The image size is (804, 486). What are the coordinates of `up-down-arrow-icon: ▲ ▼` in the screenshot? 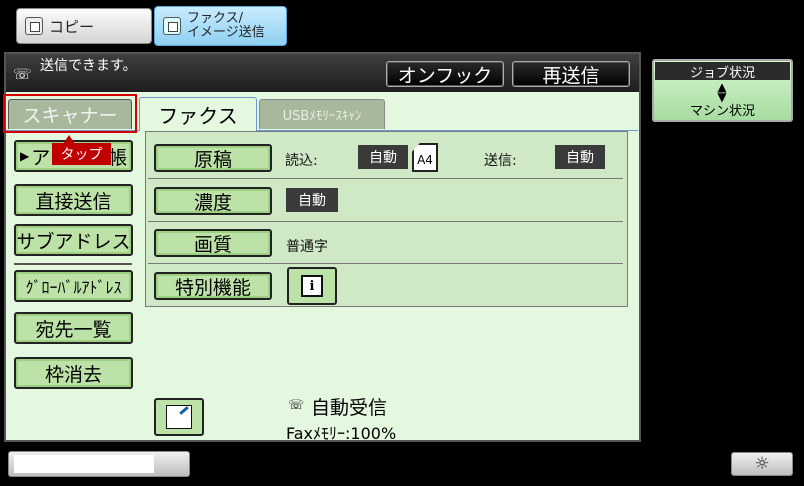 It's located at (722, 92).